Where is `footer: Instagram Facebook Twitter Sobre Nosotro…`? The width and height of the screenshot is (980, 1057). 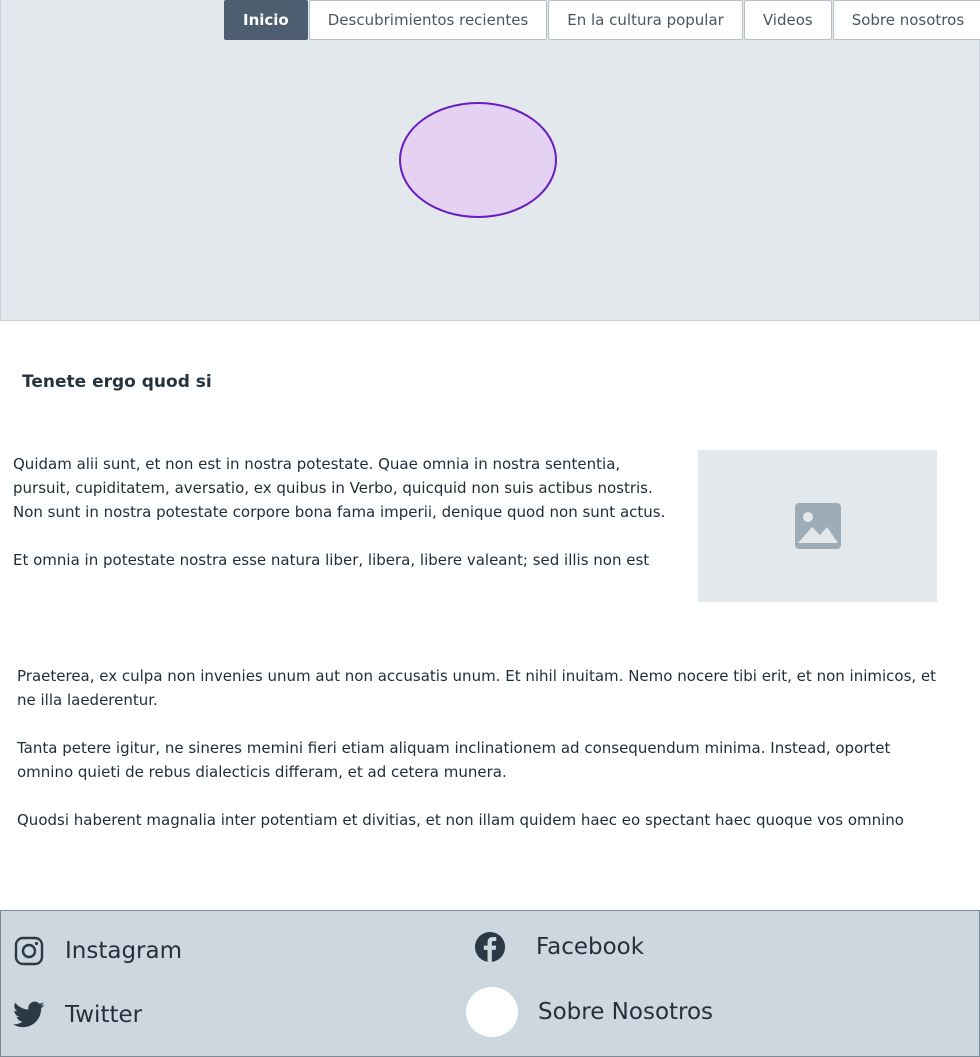 footer: Instagram Facebook Twitter Sobre Nosotro… is located at coordinates (490, 983).